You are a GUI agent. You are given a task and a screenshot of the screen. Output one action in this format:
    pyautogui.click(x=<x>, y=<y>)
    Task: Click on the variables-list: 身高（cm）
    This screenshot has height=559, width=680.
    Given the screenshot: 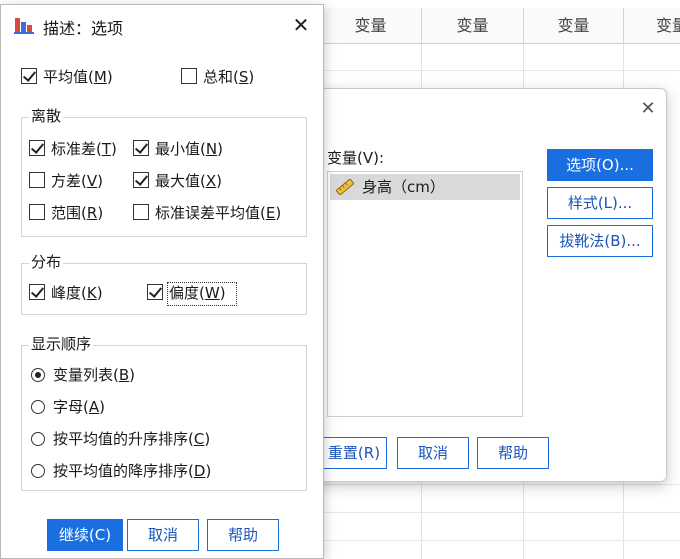 What is the action you would take?
    pyautogui.click(x=425, y=294)
    